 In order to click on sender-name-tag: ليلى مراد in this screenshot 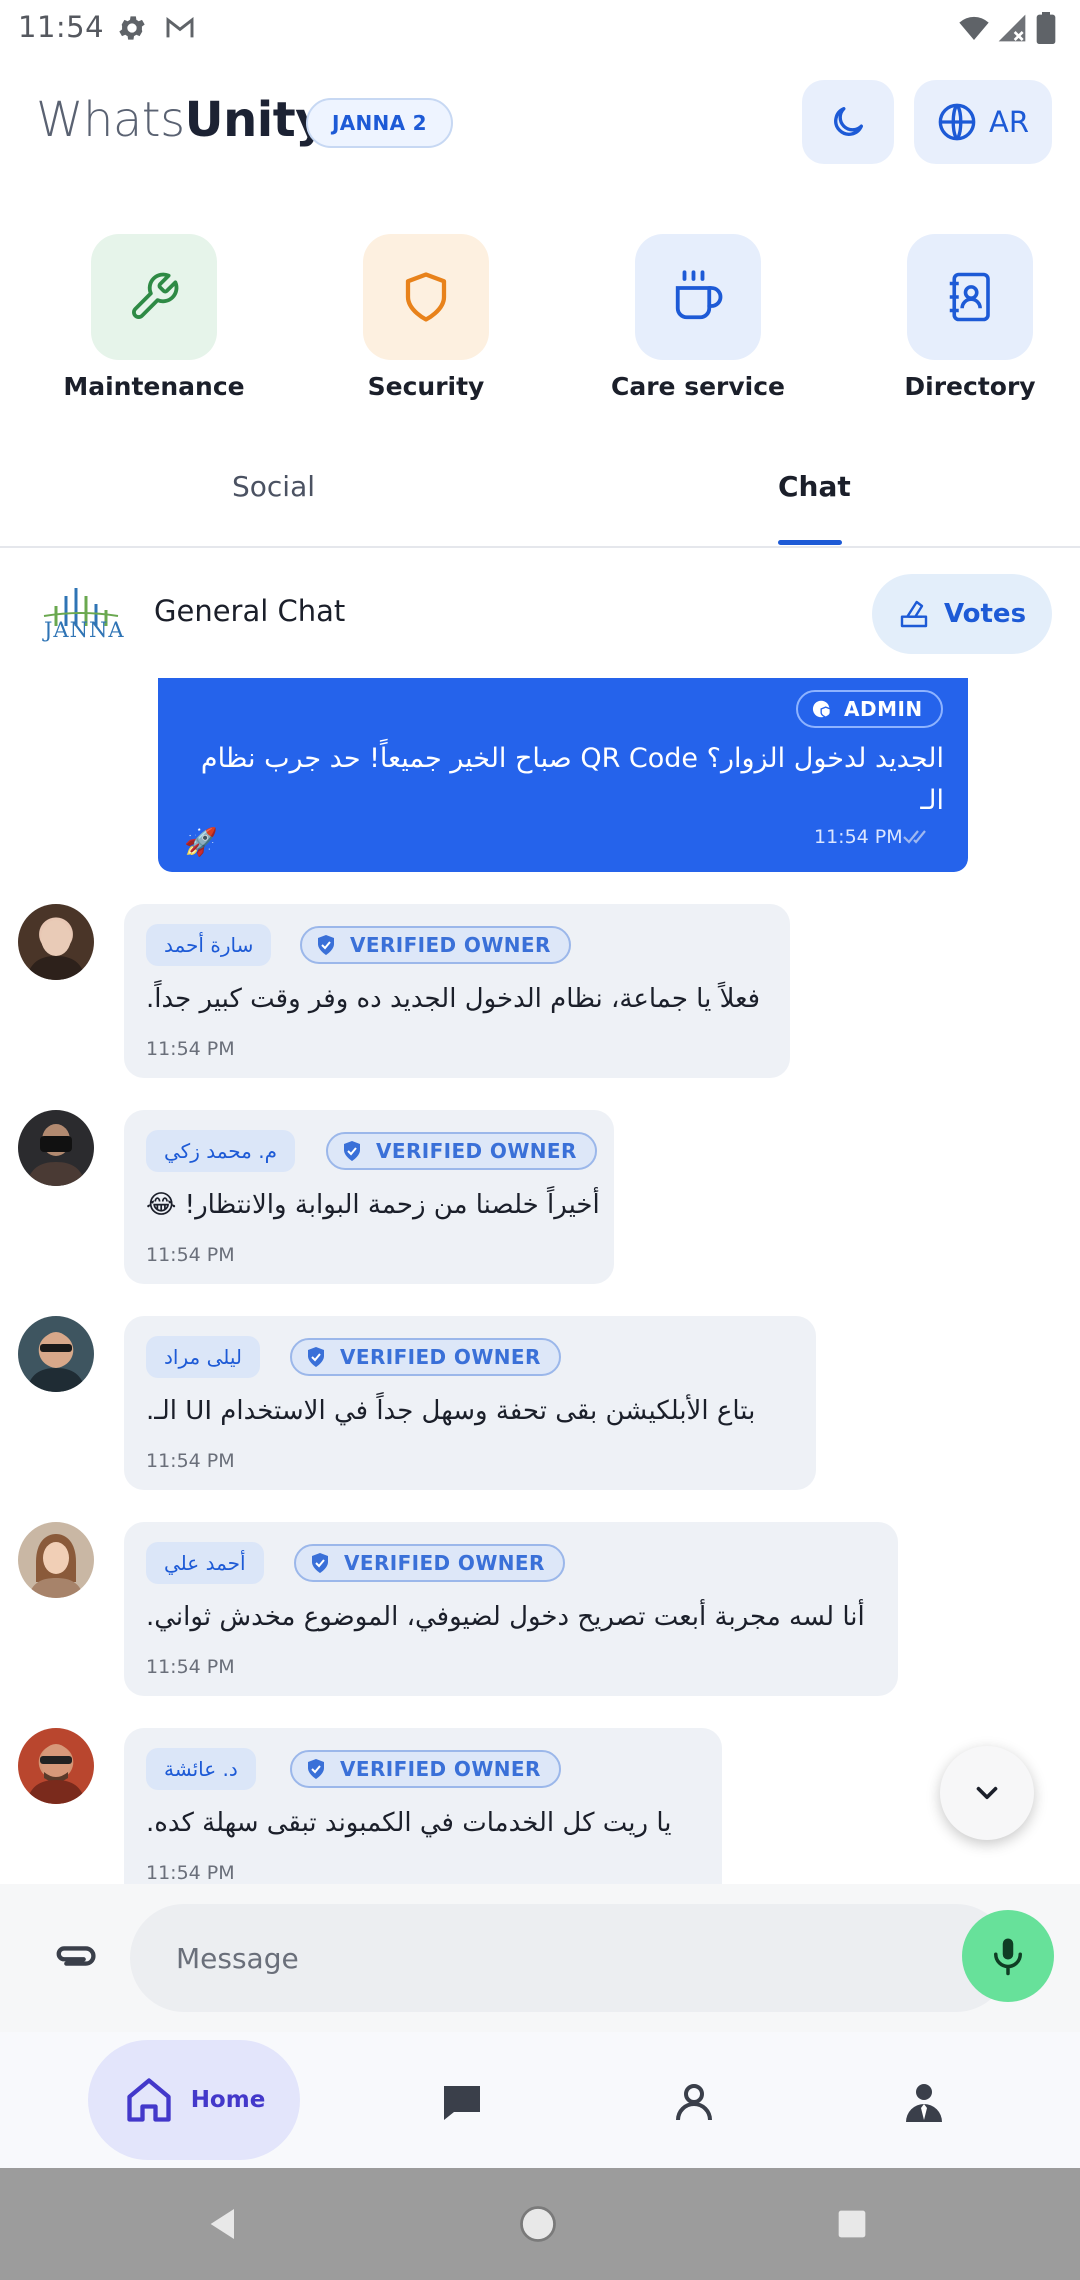, I will do `click(203, 1357)`.